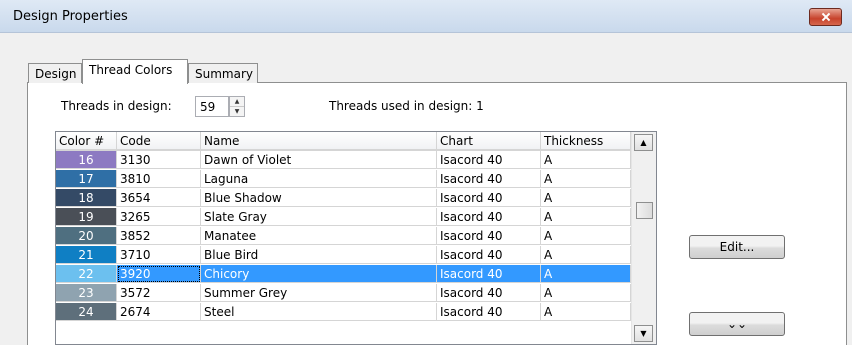  I want to click on code-cell: 3654, so click(159, 198).